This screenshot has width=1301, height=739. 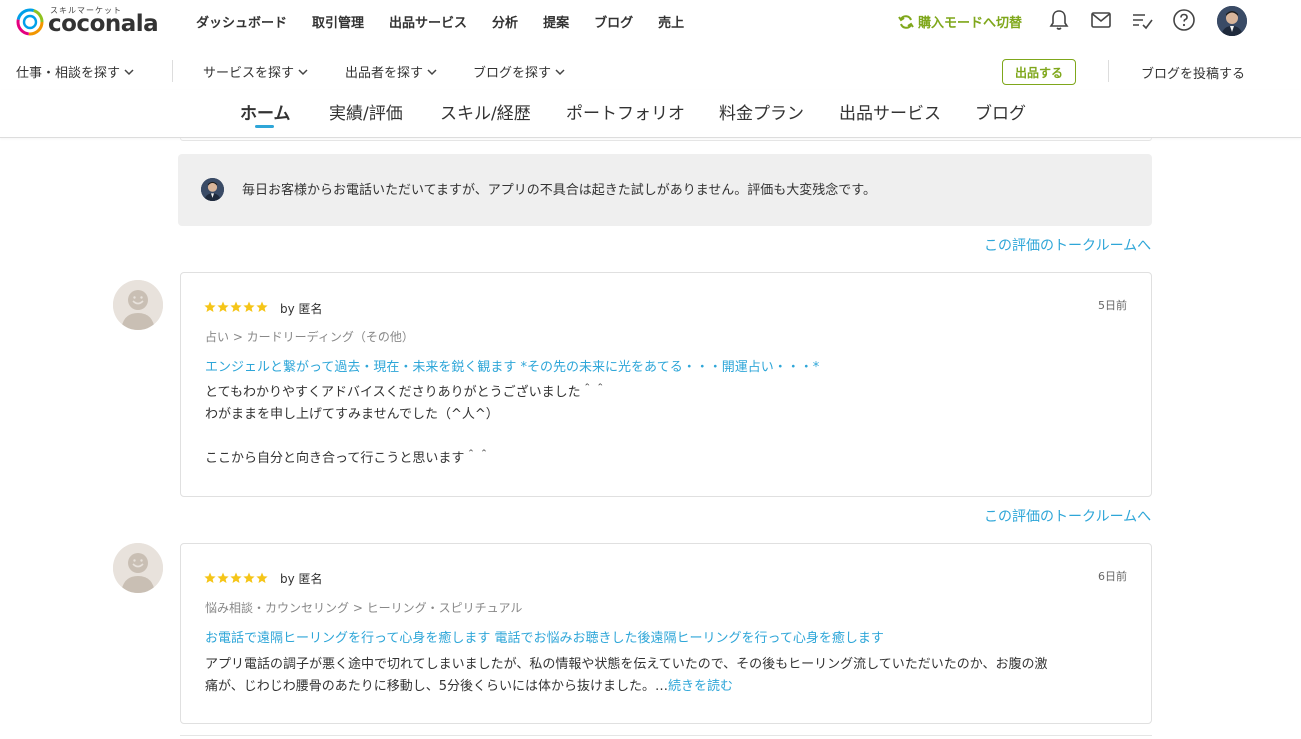 I want to click on active-tab-indicator, so click(x=264, y=126).